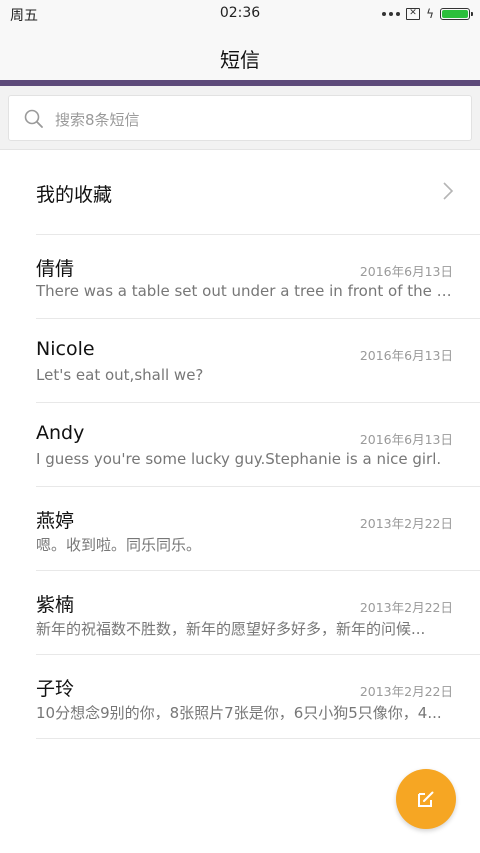 The width and height of the screenshot is (480, 853). I want to click on compose-button, so click(426, 799).